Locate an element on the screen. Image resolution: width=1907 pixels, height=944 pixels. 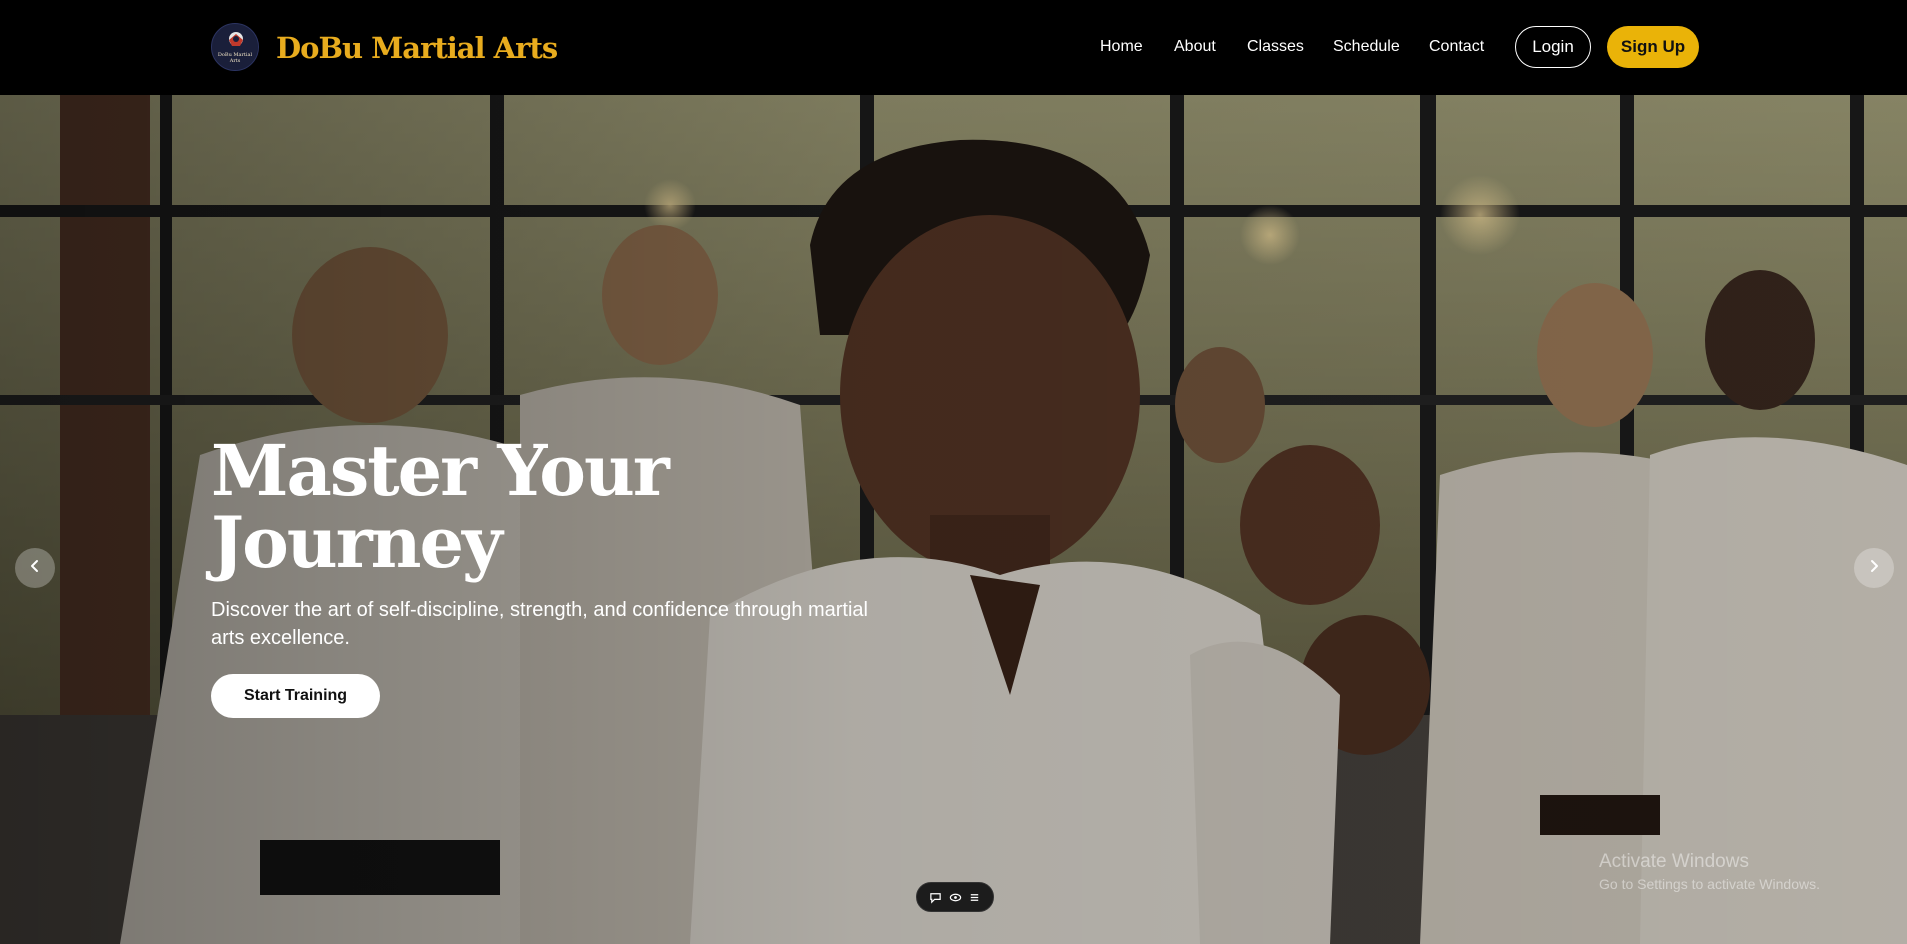
hero-title: Master Your Journey is located at coordinates (471, 507).